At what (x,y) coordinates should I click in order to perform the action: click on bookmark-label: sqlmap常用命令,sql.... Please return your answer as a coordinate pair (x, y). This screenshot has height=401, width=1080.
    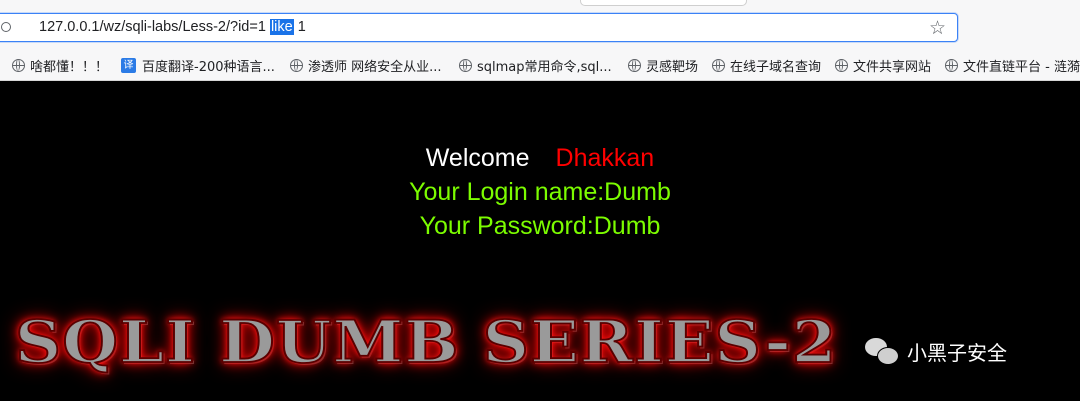
    Looking at the image, I should click on (544, 67).